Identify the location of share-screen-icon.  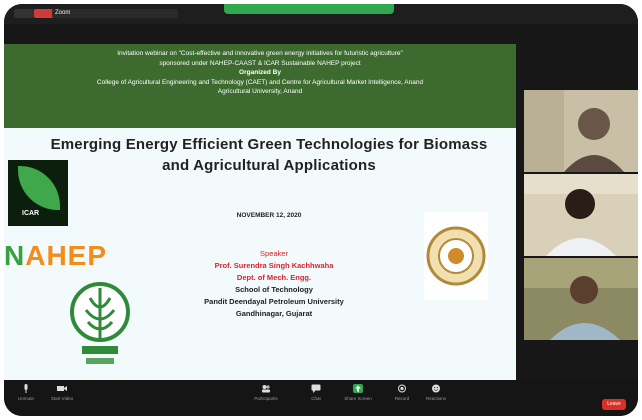
(358, 388).